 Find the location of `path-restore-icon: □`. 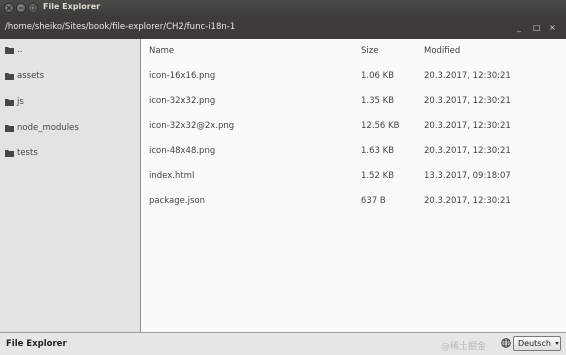

path-restore-icon: □ is located at coordinates (537, 27).